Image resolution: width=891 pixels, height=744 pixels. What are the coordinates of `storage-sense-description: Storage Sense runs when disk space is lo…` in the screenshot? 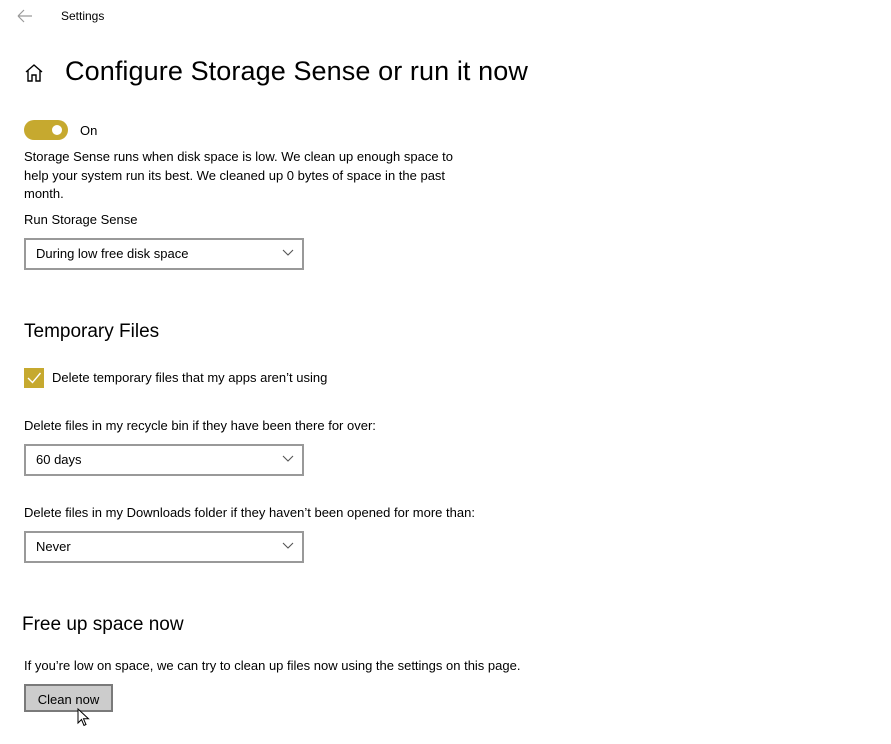 It's located at (239, 175).